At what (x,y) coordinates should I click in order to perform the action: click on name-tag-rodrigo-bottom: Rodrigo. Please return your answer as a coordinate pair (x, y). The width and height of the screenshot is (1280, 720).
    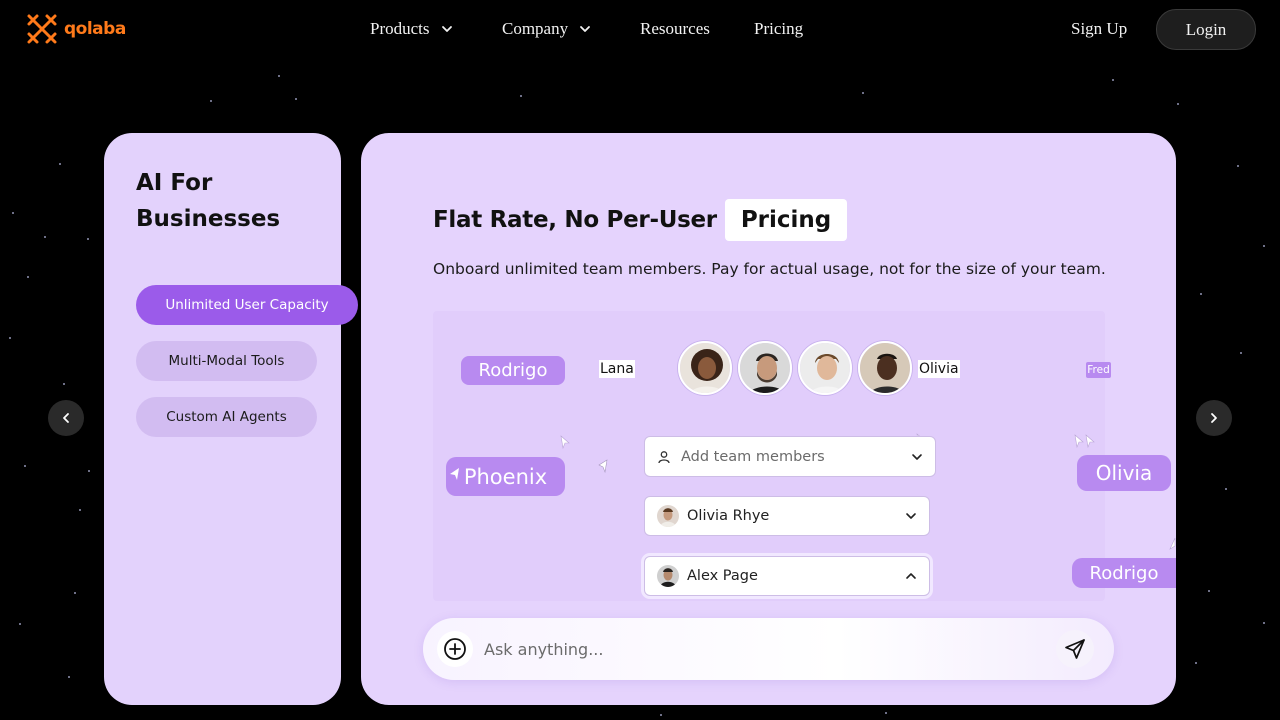
    Looking at the image, I should click on (1124, 573).